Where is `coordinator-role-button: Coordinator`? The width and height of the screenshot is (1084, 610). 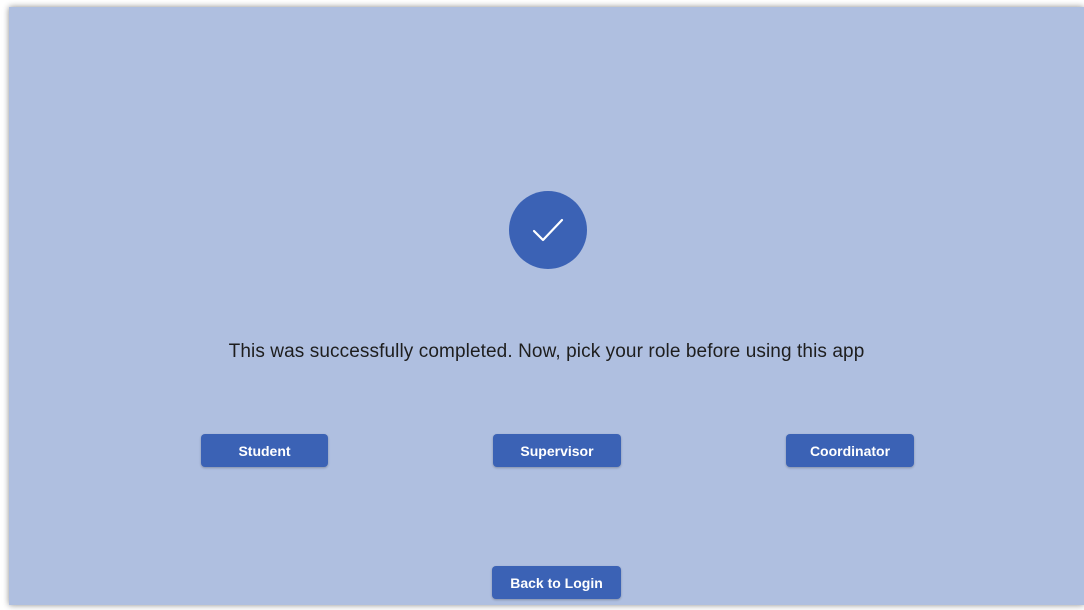 coordinator-role-button: Coordinator is located at coordinates (850, 450).